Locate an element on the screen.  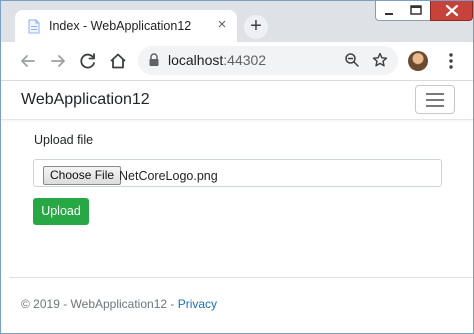
menu-icon is located at coordinates (451, 61).